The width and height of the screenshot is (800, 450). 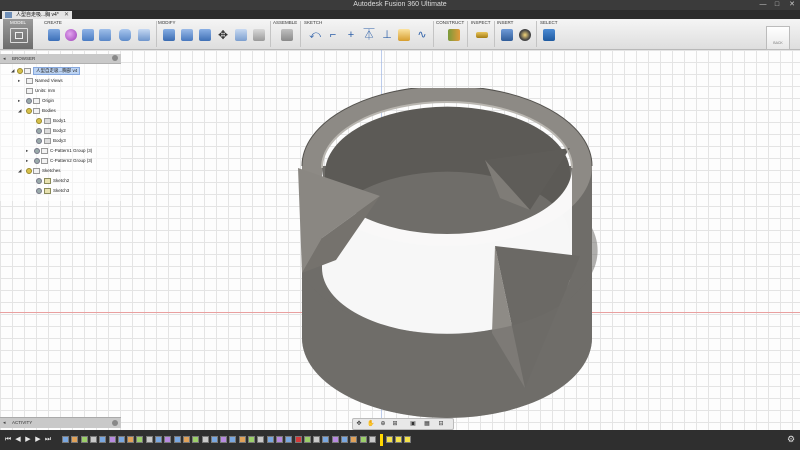 What do you see at coordinates (427, 424) in the screenshot?
I see `grid-settings-icon: ▦` at bounding box center [427, 424].